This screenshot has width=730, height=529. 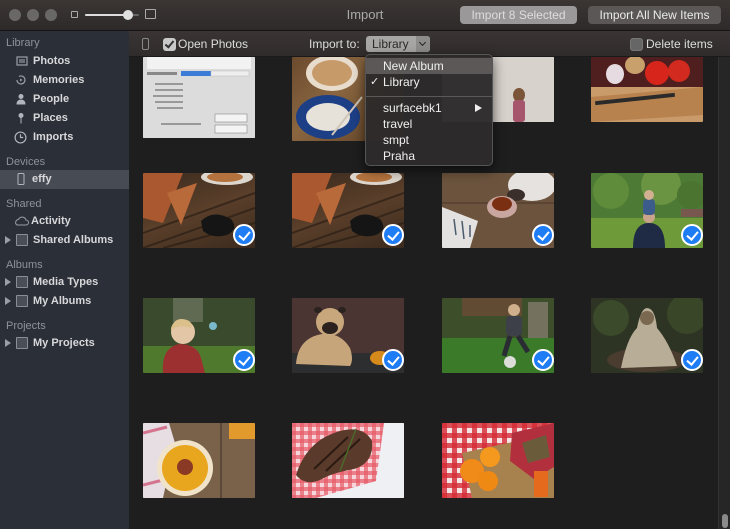 I want to click on sidebar-item-media-types: Media Types, so click(x=64, y=282).